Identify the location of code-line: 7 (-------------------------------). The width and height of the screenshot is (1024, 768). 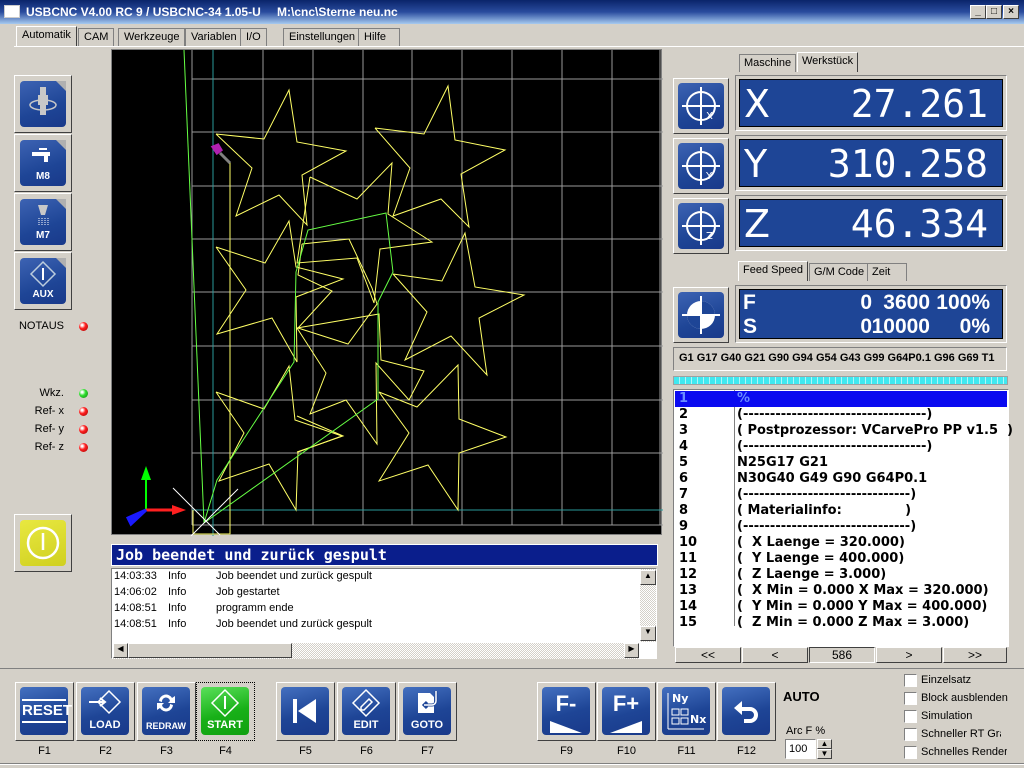
(841, 495).